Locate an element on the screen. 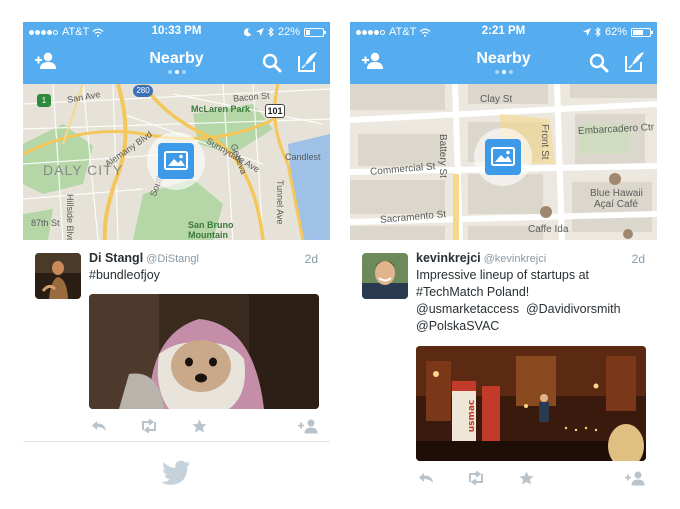 The height and width of the screenshot is (509, 680). map-label: Battery St is located at coordinates (442, 156).